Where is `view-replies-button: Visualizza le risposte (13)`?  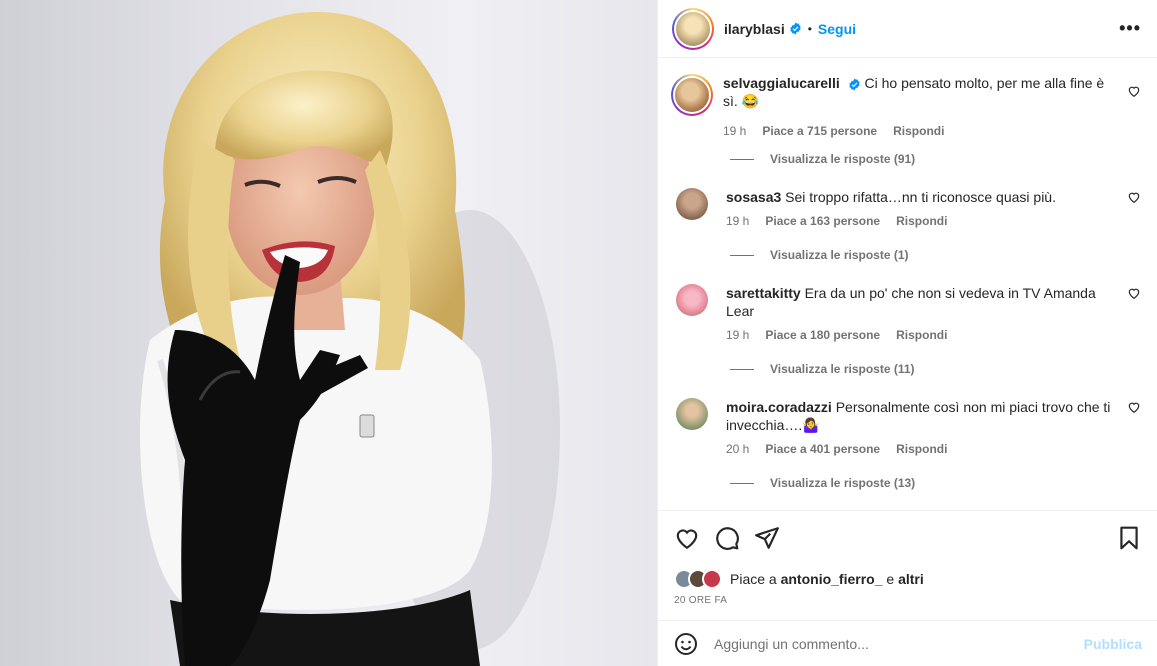
view-replies-button: Visualizza le risposte (13) is located at coordinates (935, 483).